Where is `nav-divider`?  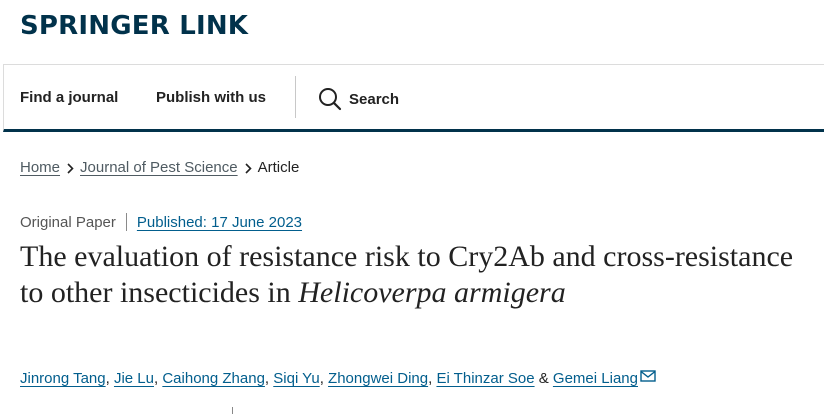
nav-divider is located at coordinates (295, 97).